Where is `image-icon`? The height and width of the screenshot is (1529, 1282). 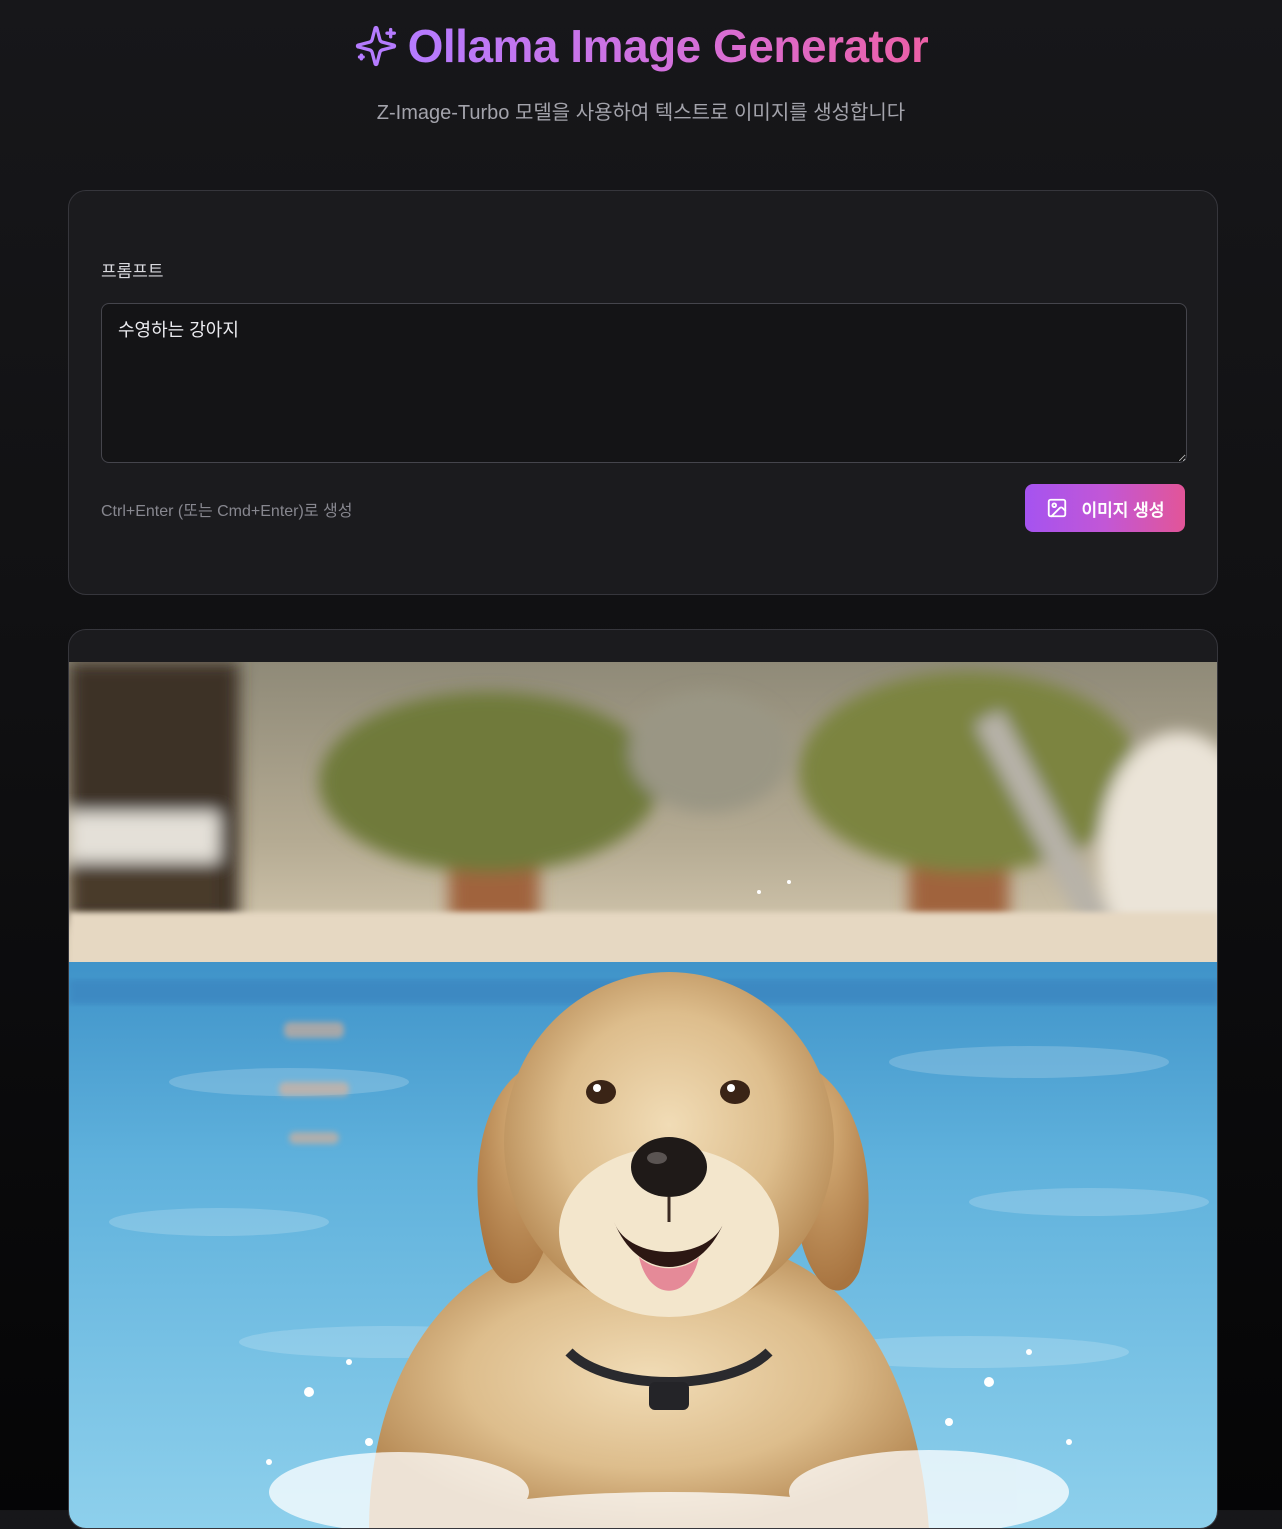
image-icon is located at coordinates (1056, 508).